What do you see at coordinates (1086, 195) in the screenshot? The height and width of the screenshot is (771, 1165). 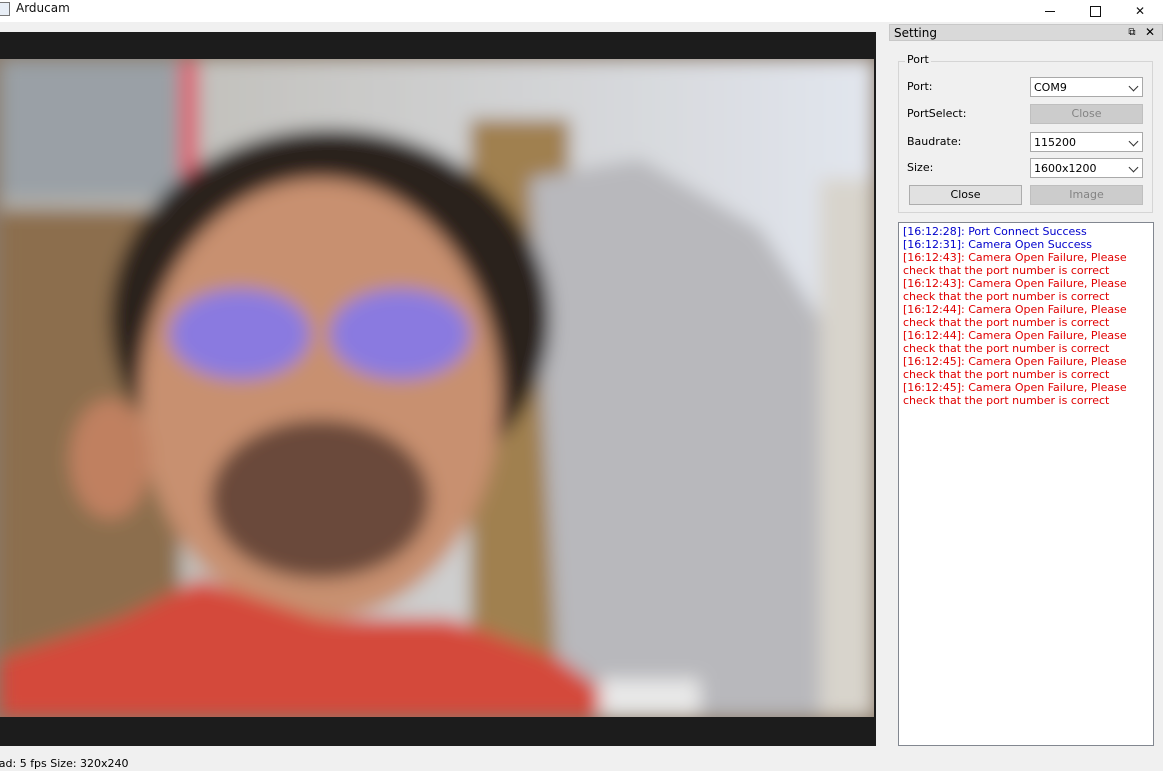 I see `image-button: Image` at bounding box center [1086, 195].